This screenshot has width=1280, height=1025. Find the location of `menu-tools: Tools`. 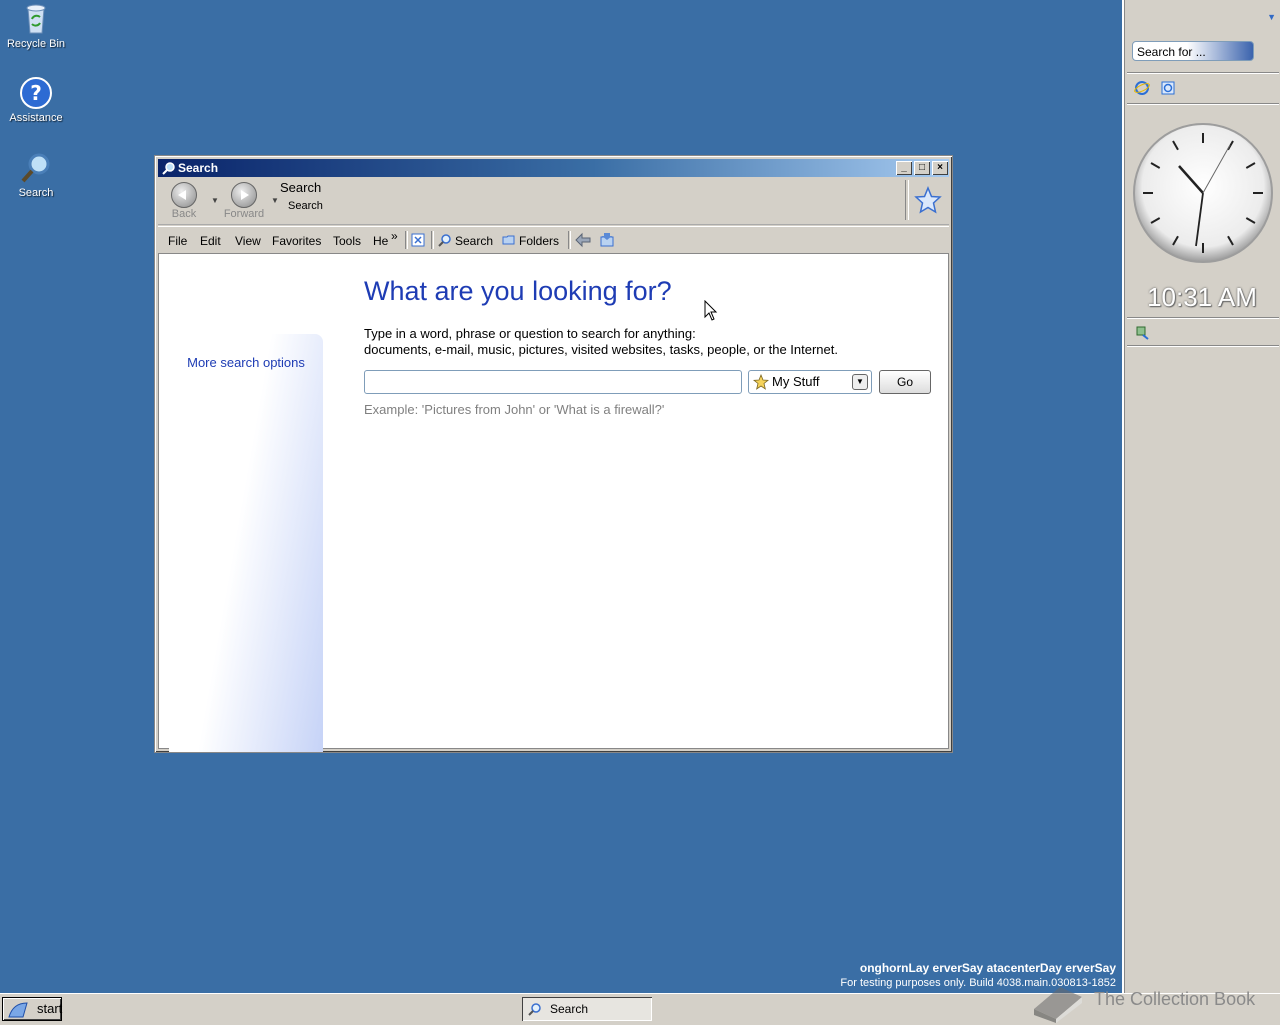

menu-tools: Tools is located at coordinates (347, 241).